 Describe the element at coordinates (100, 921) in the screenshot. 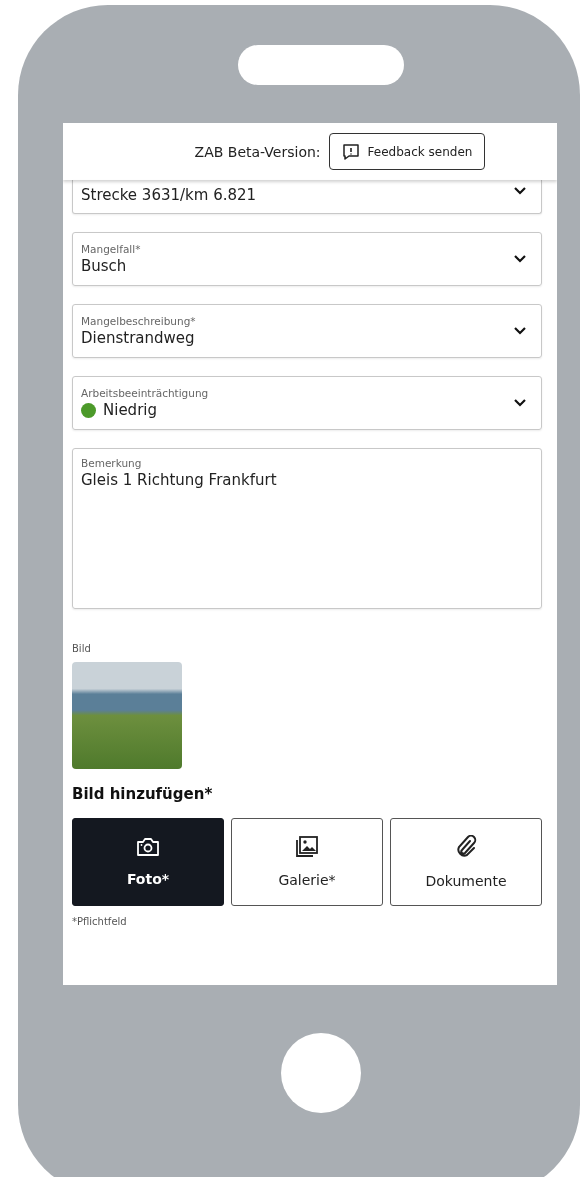

I see `required-note: *Pflichtfeld` at that location.